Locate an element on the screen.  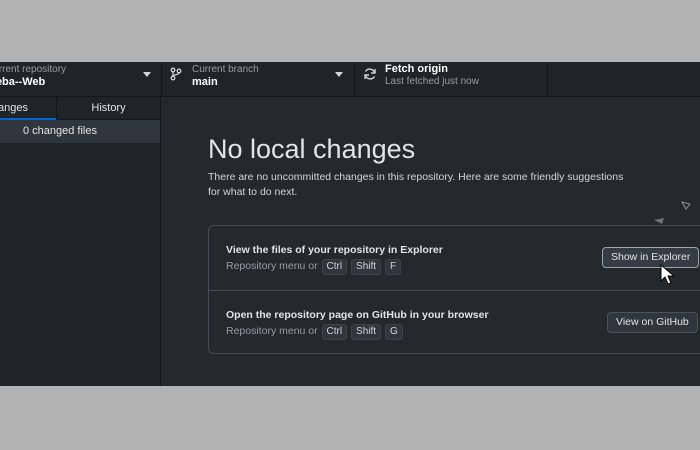
current-repository-title: Current repository is located at coordinates (33, 69).